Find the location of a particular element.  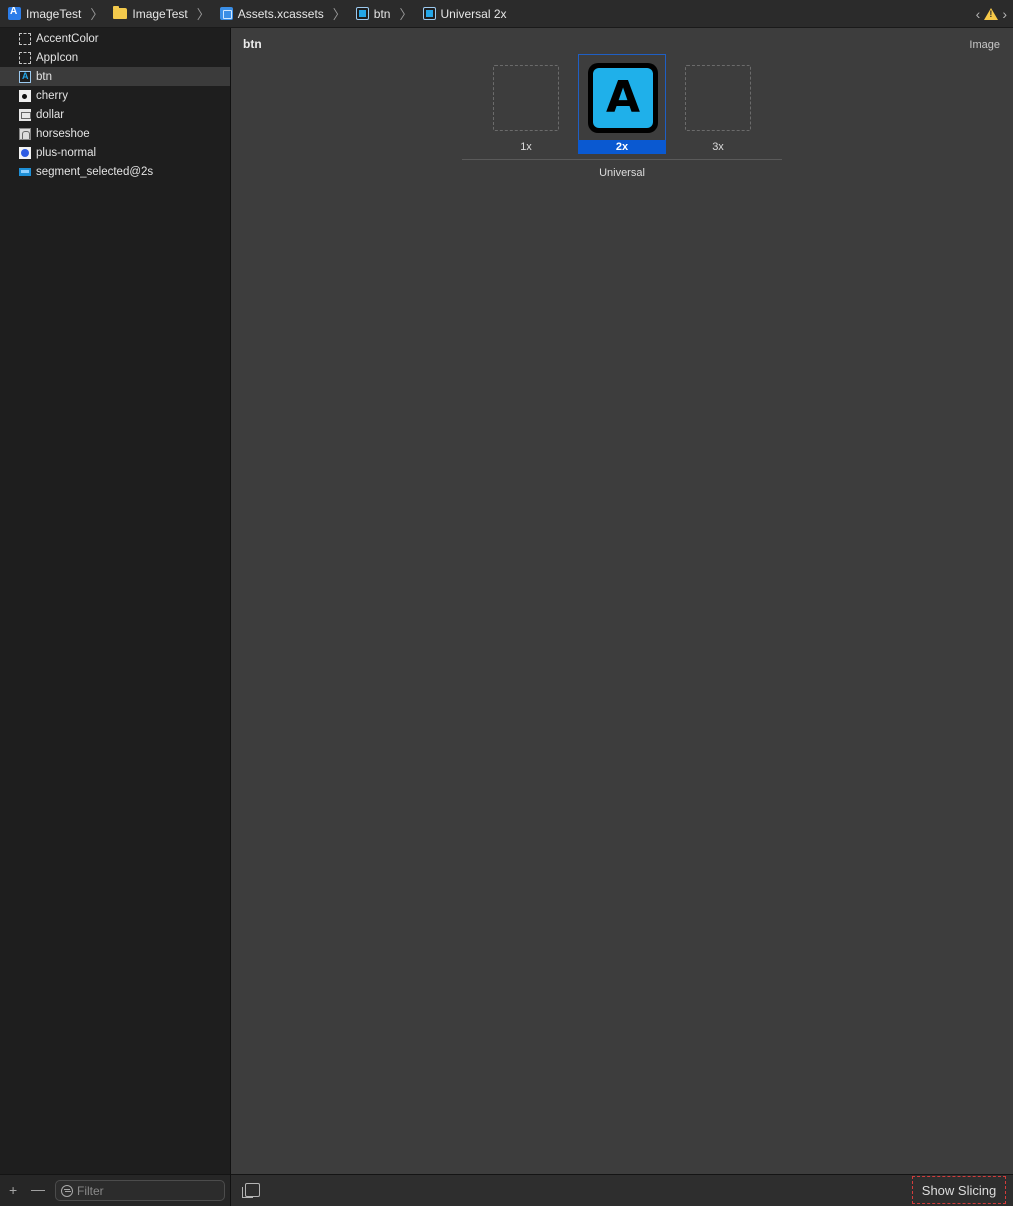

asset-list-footer: + — is located at coordinates (115, 1190).